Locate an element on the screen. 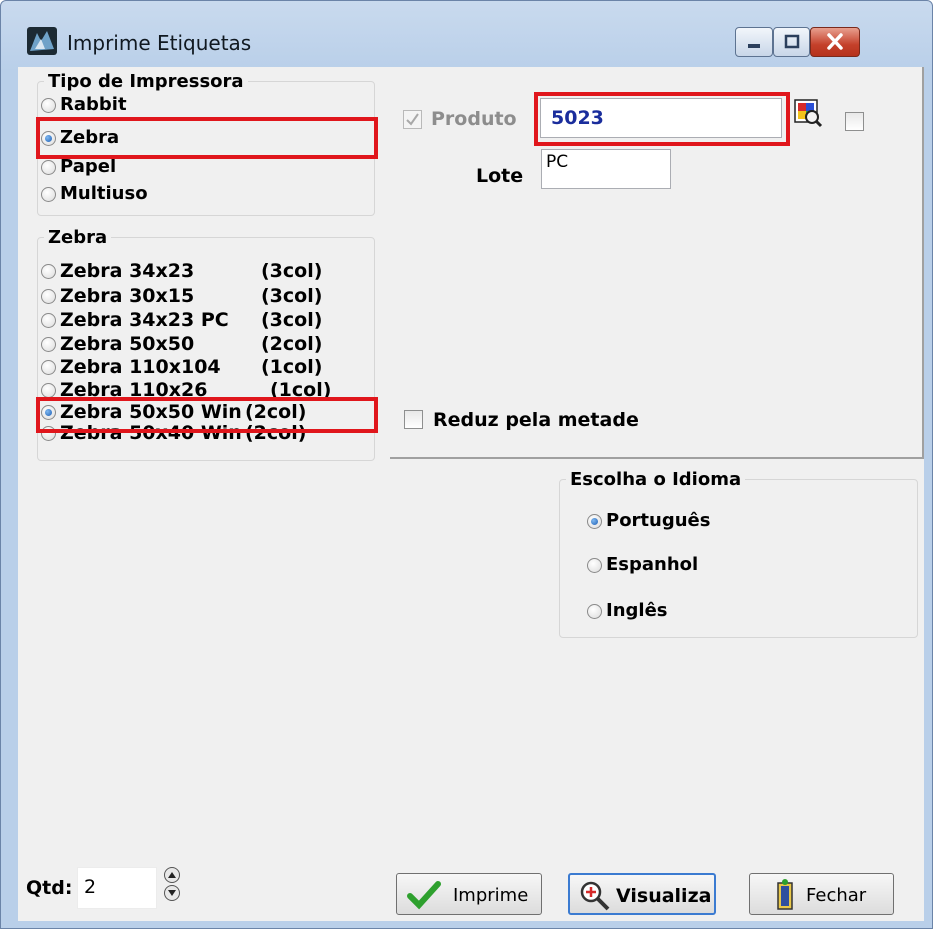 The width and height of the screenshot is (933, 929). maximize-icon is located at coordinates (792, 41).